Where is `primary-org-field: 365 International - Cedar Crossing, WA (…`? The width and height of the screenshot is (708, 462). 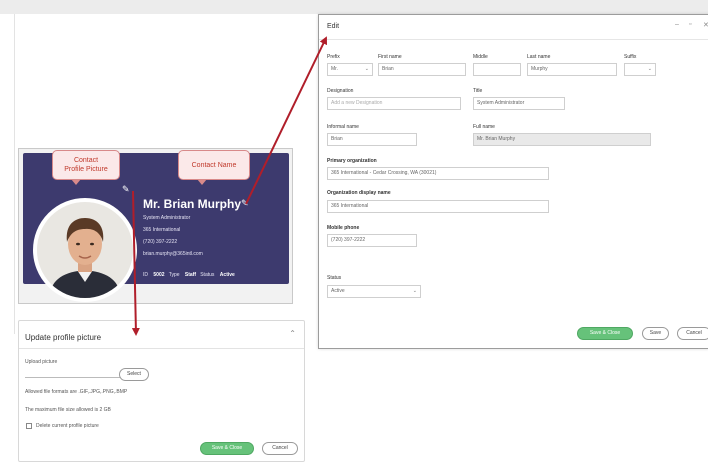 primary-org-field: 365 International - Cedar Crossing, WA (… is located at coordinates (438, 173).